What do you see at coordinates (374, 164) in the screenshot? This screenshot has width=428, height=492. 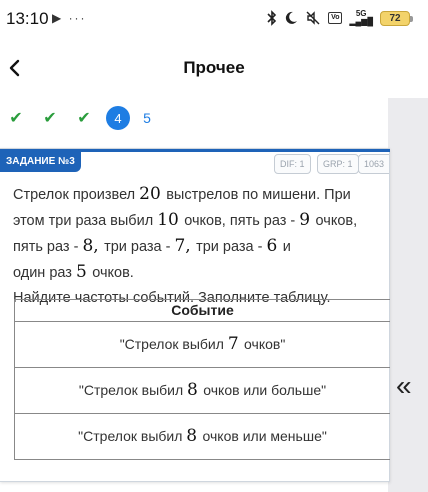 I see `meta-id: 1063` at bounding box center [374, 164].